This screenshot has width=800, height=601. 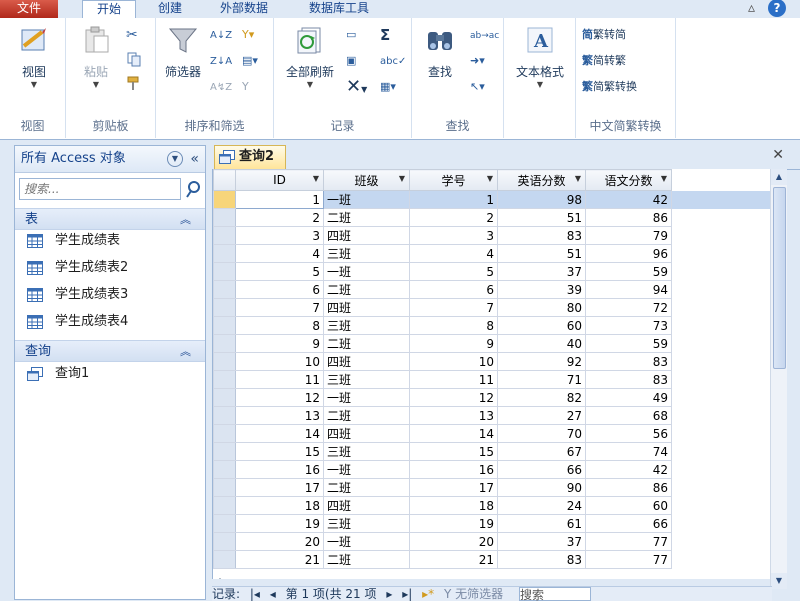 What do you see at coordinates (29, 9) in the screenshot?
I see `tab-file: 文件` at bounding box center [29, 9].